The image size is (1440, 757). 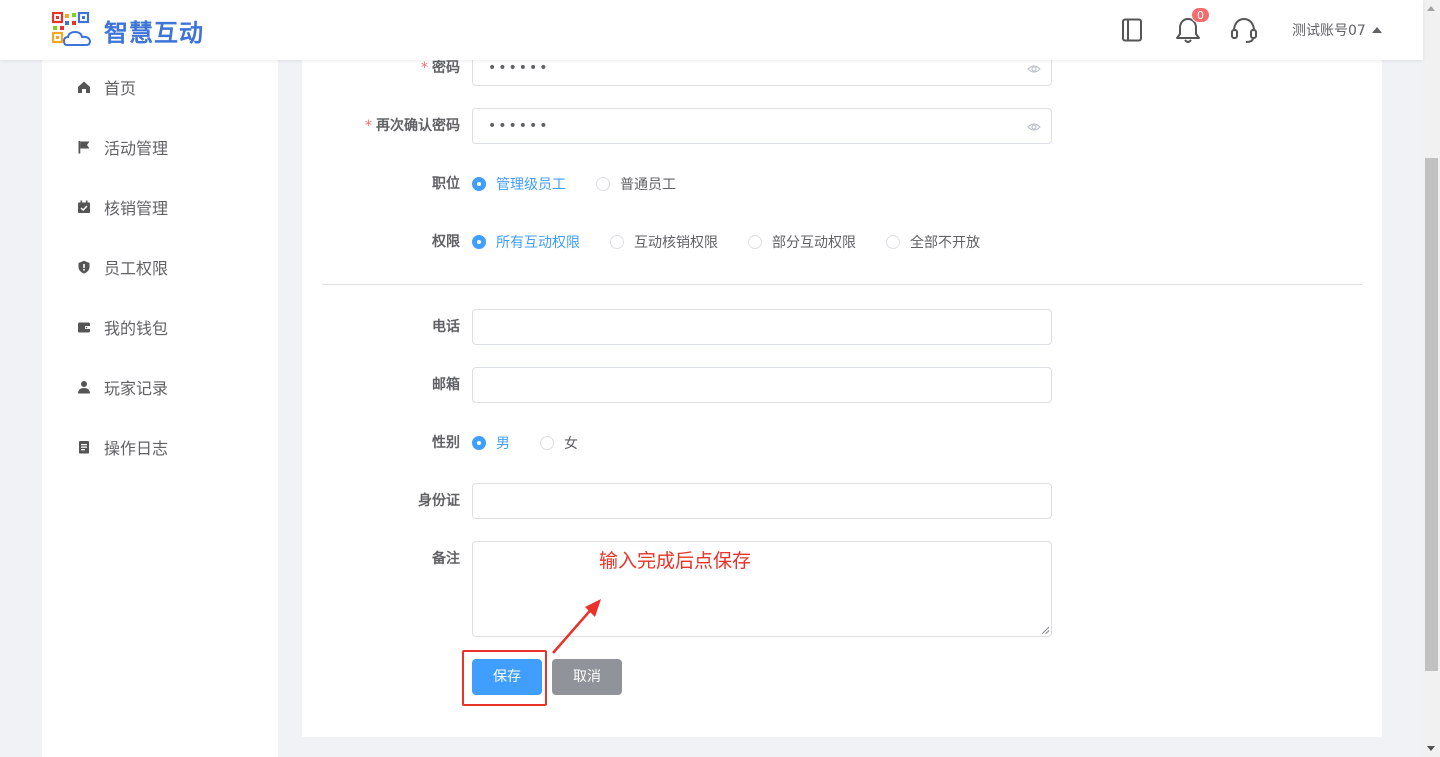 I want to click on position-option-manager: 管理级员工, so click(x=519, y=184).